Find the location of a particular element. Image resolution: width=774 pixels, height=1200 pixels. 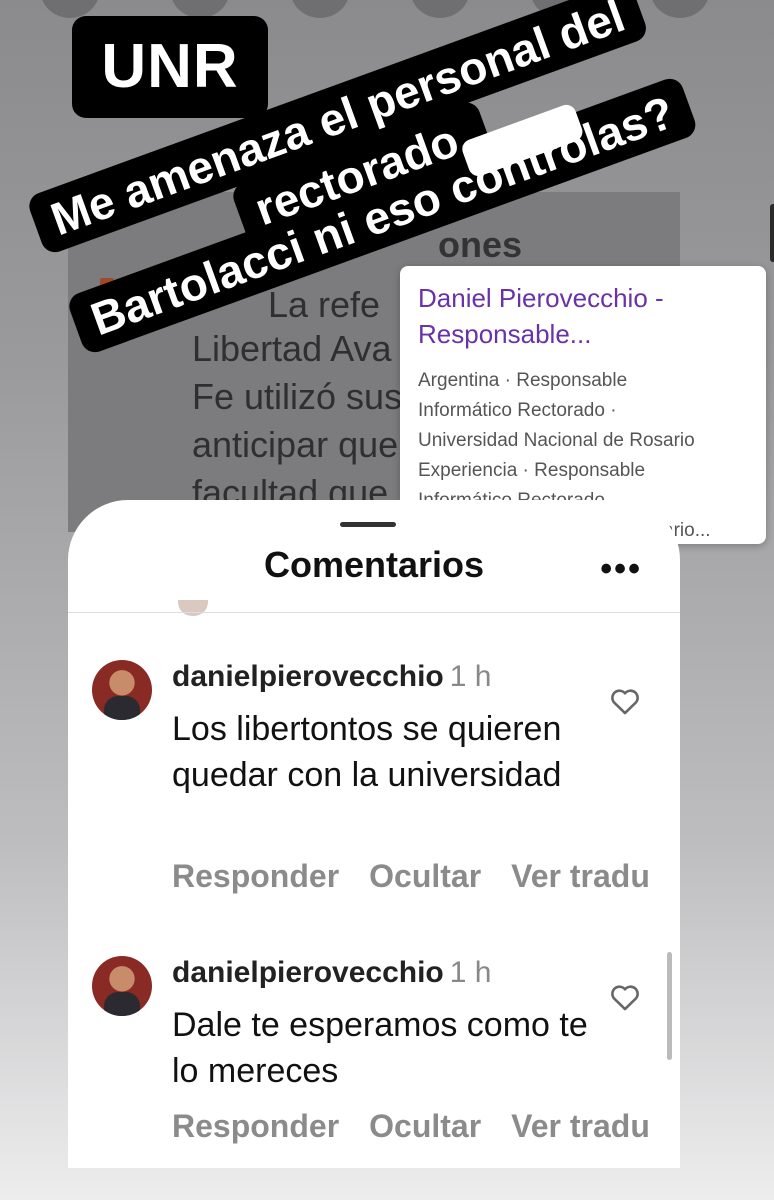

divider is located at coordinates (374, 612).